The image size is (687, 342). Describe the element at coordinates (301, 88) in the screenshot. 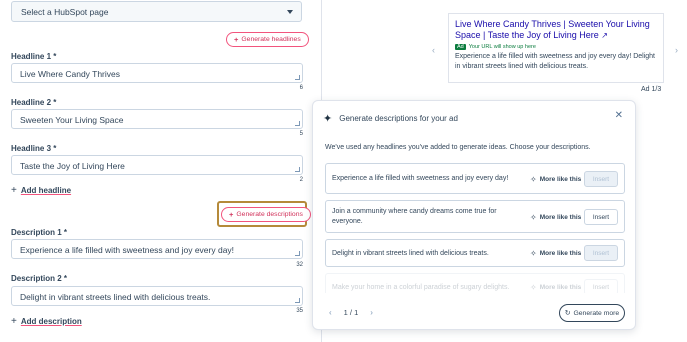

I see `headline-1-count: 6` at that location.